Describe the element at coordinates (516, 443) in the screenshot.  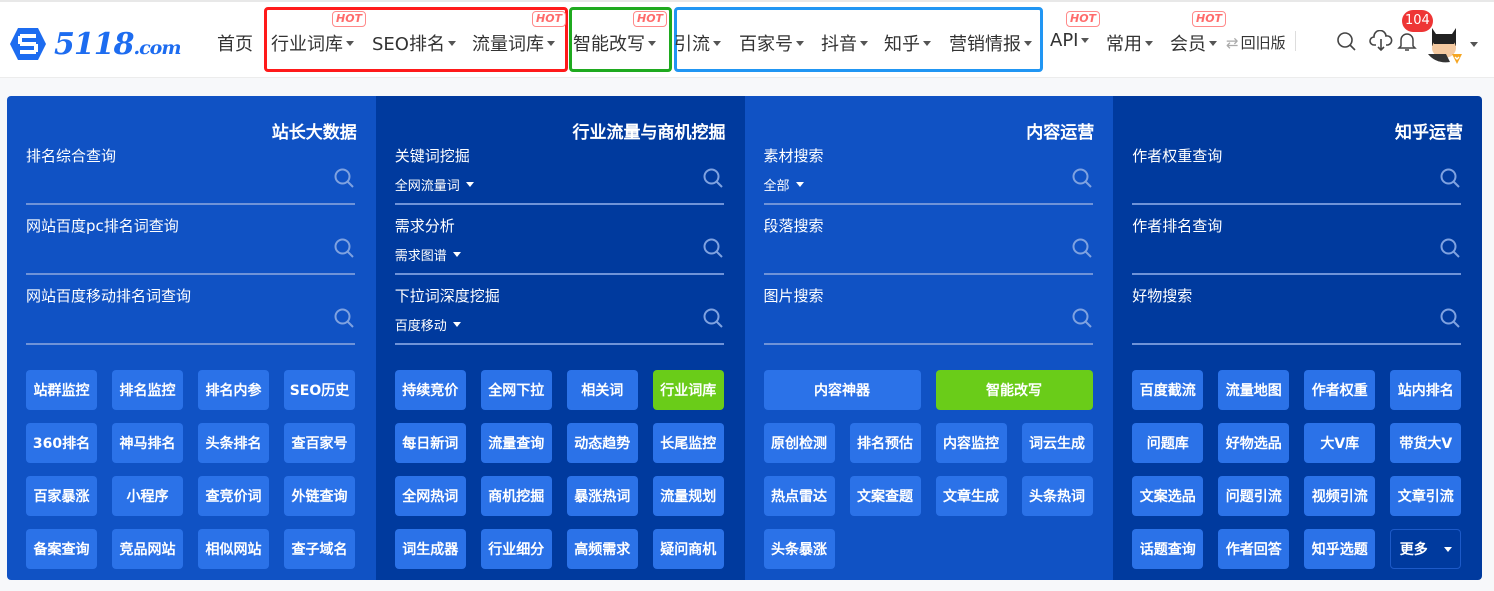
I see `tool-button: 流量查询` at that location.